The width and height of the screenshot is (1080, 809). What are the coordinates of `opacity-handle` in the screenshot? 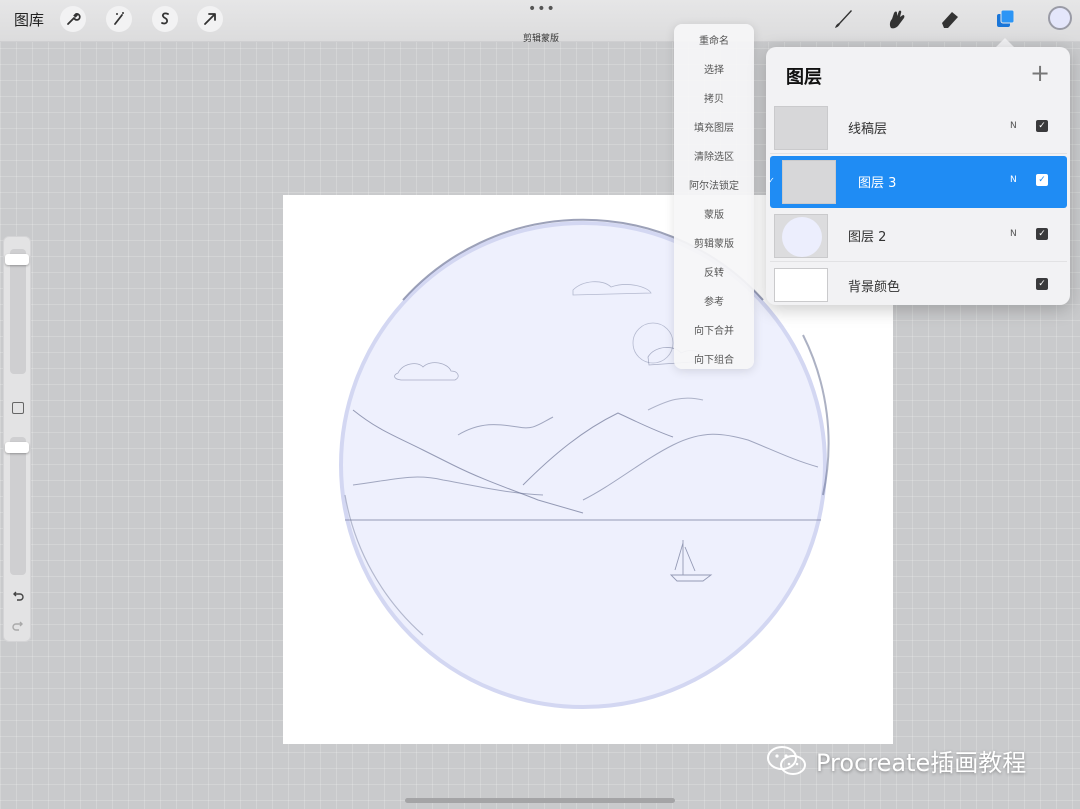 It's located at (17, 447).